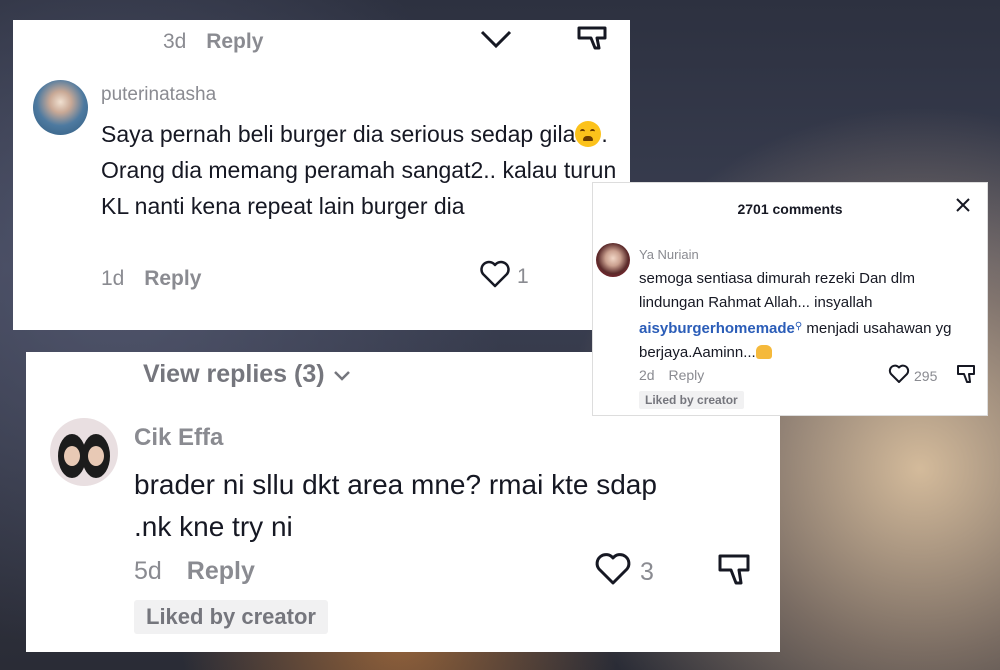  I want to click on mention-link: aisyburgerhomemade, so click(717, 328).